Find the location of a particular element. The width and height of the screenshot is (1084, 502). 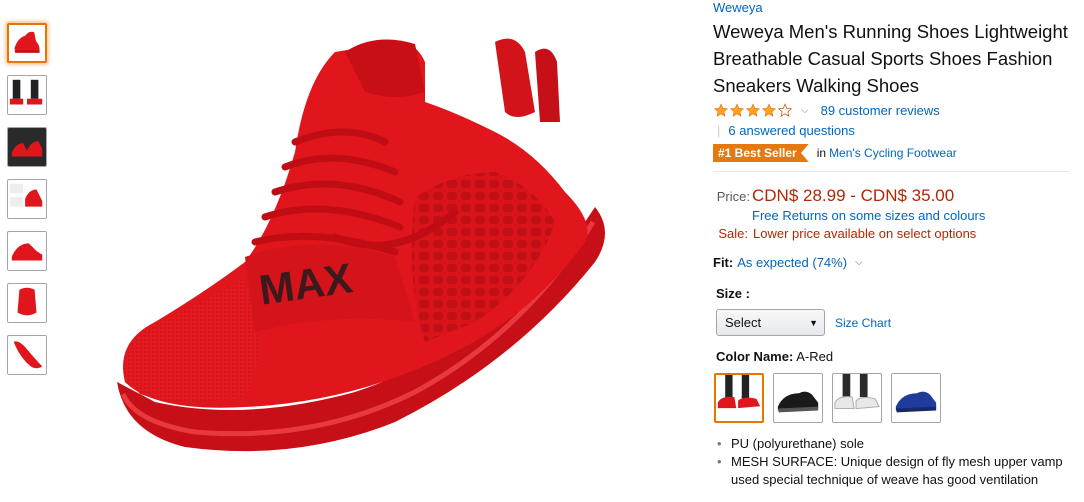

color-name-value: A-Red is located at coordinates (815, 356).